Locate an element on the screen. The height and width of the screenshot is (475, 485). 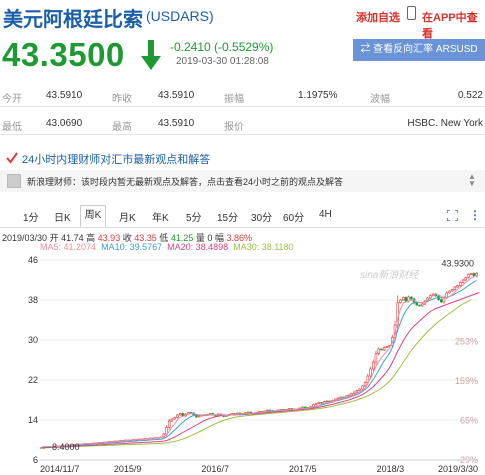
quote-label: 报价 is located at coordinates (234, 127).